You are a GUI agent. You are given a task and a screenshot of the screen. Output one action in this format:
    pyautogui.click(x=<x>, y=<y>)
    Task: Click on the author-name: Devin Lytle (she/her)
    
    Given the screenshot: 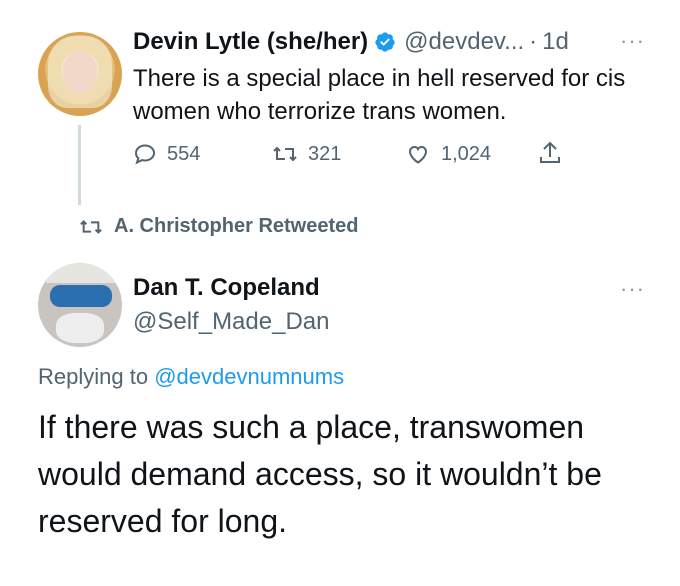 What is the action you would take?
    pyautogui.click(x=250, y=42)
    